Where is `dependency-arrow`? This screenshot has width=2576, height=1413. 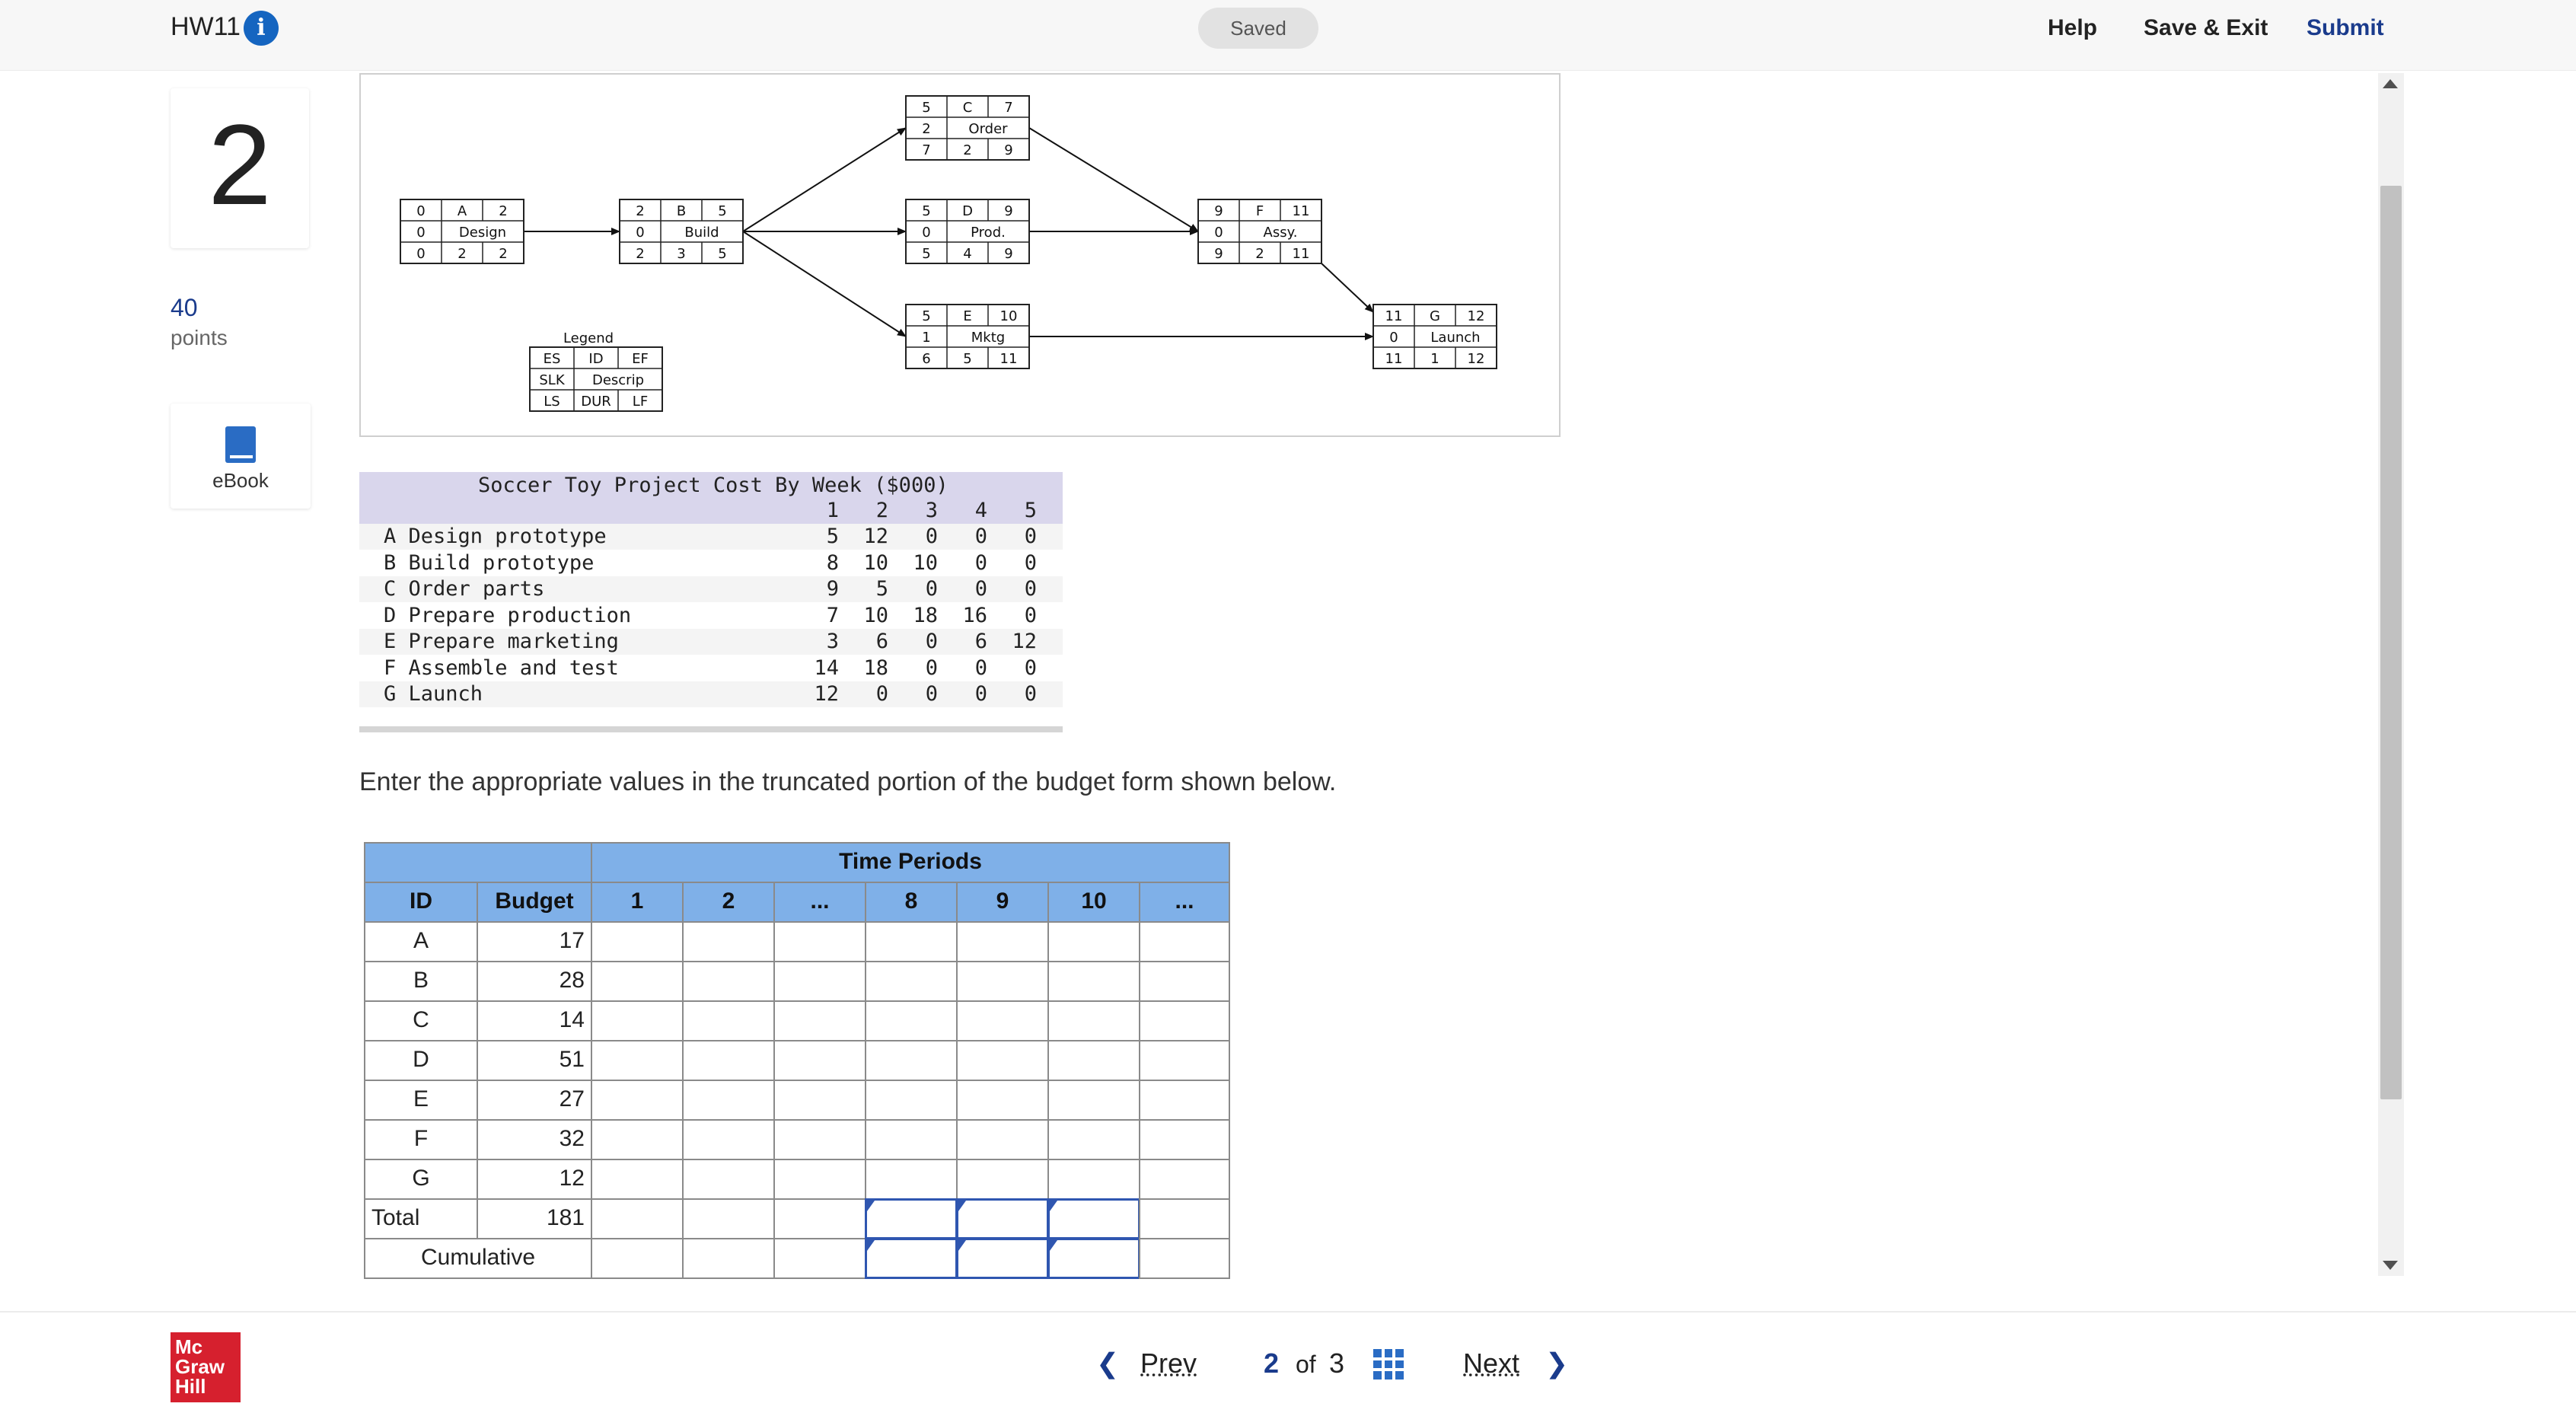 dependency-arrow is located at coordinates (1113, 179).